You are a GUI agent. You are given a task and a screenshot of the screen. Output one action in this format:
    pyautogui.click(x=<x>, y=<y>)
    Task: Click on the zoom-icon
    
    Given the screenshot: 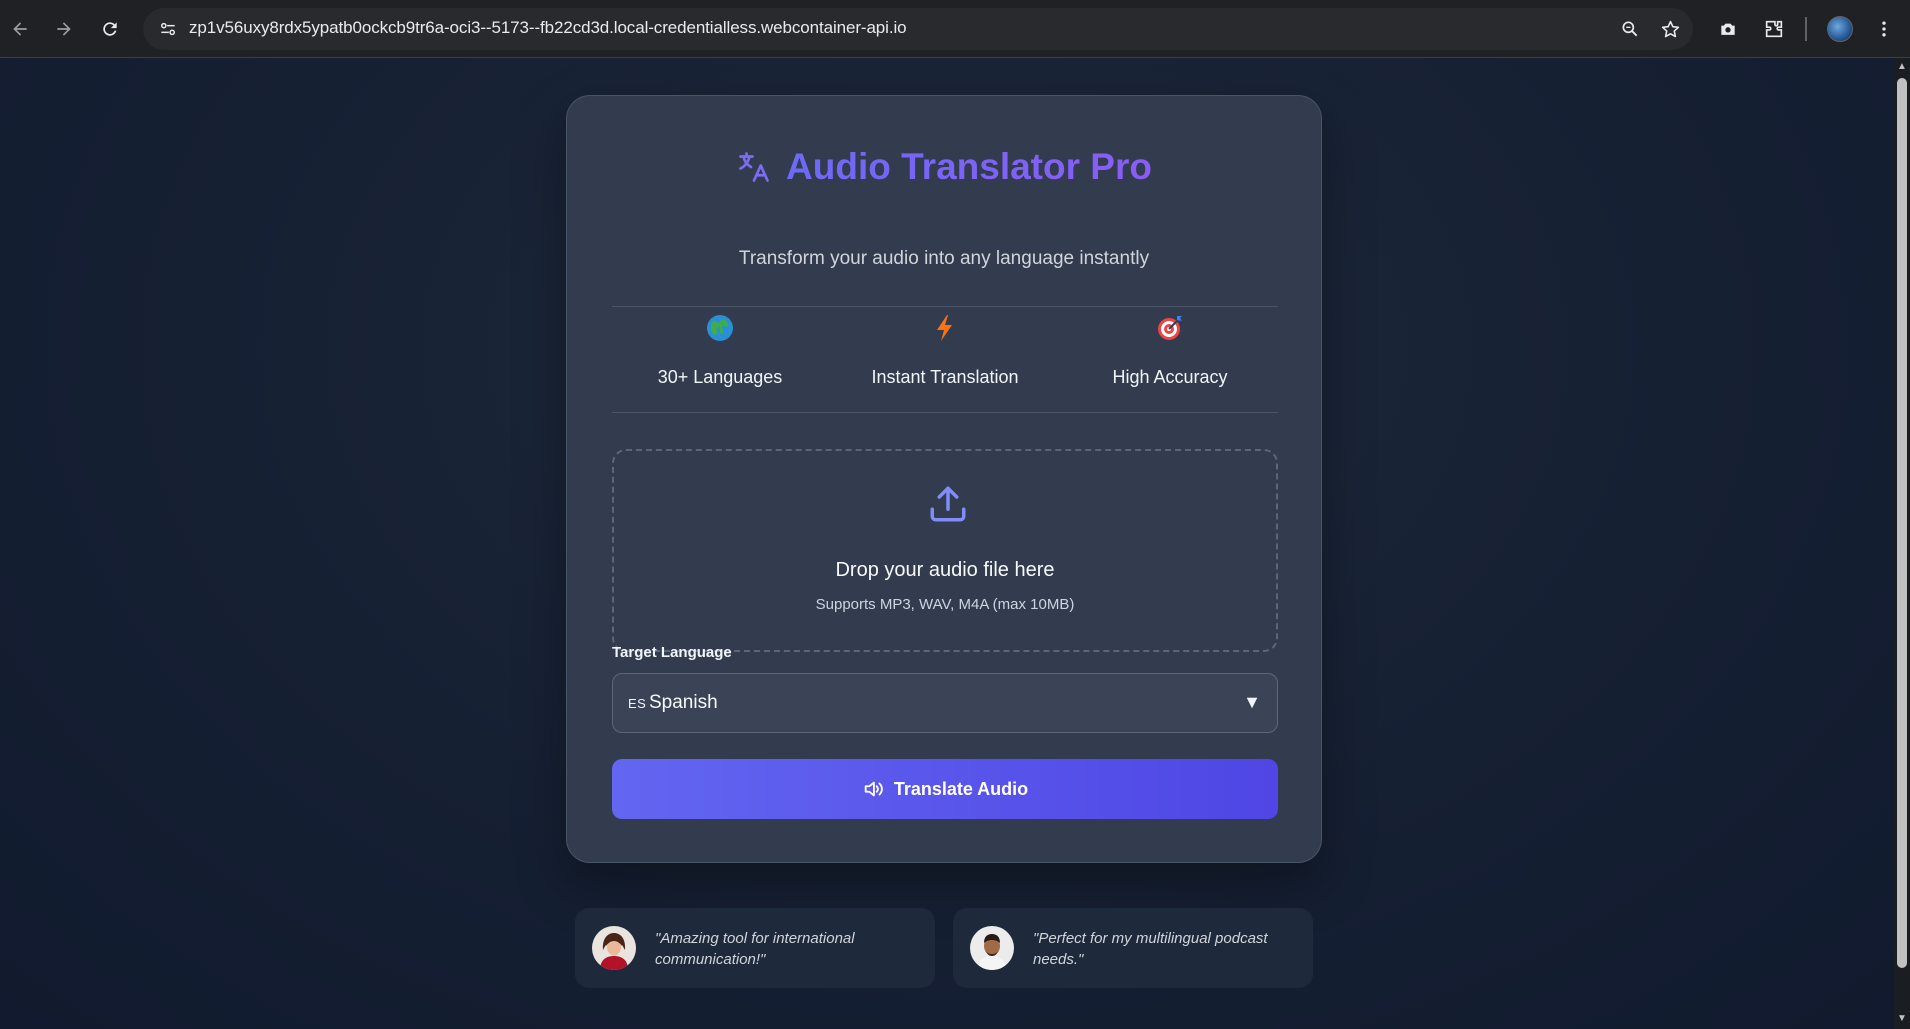 What is the action you would take?
    pyautogui.click(x=1630, y=29)
    